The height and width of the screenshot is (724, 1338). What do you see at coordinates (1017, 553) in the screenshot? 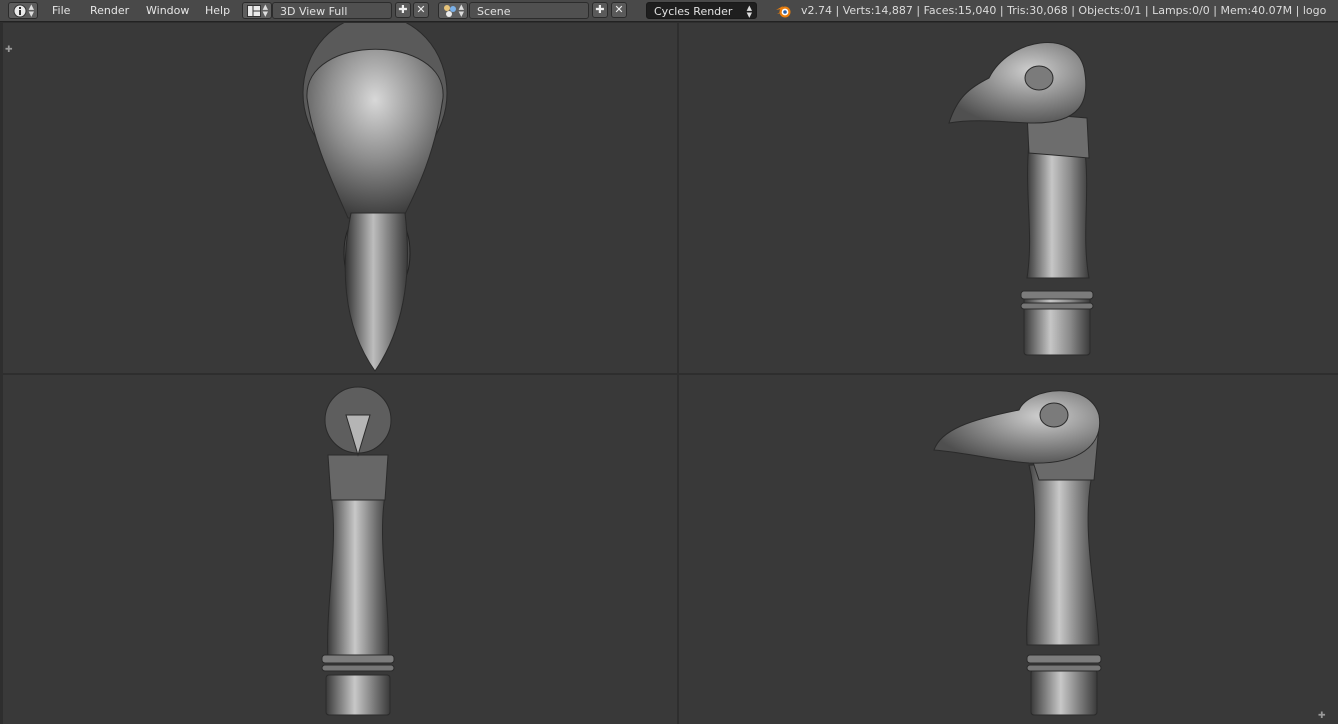
I see `model-left-view` at bounding box center [1017, 553].